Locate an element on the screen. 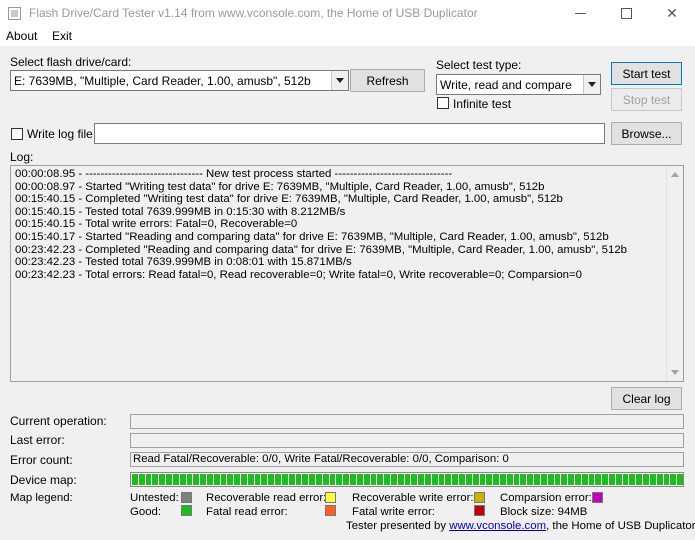 This screenshot has width=695, height=540. maximize-button is located at coordinates (626, 13).